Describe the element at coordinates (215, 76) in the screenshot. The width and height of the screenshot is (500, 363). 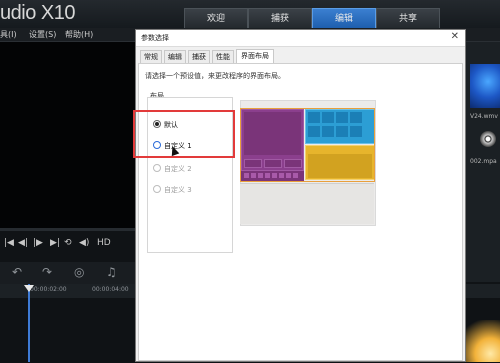
I see `layout-description: 请选择一个预设值，来更改程序的界面布局。` at that location.